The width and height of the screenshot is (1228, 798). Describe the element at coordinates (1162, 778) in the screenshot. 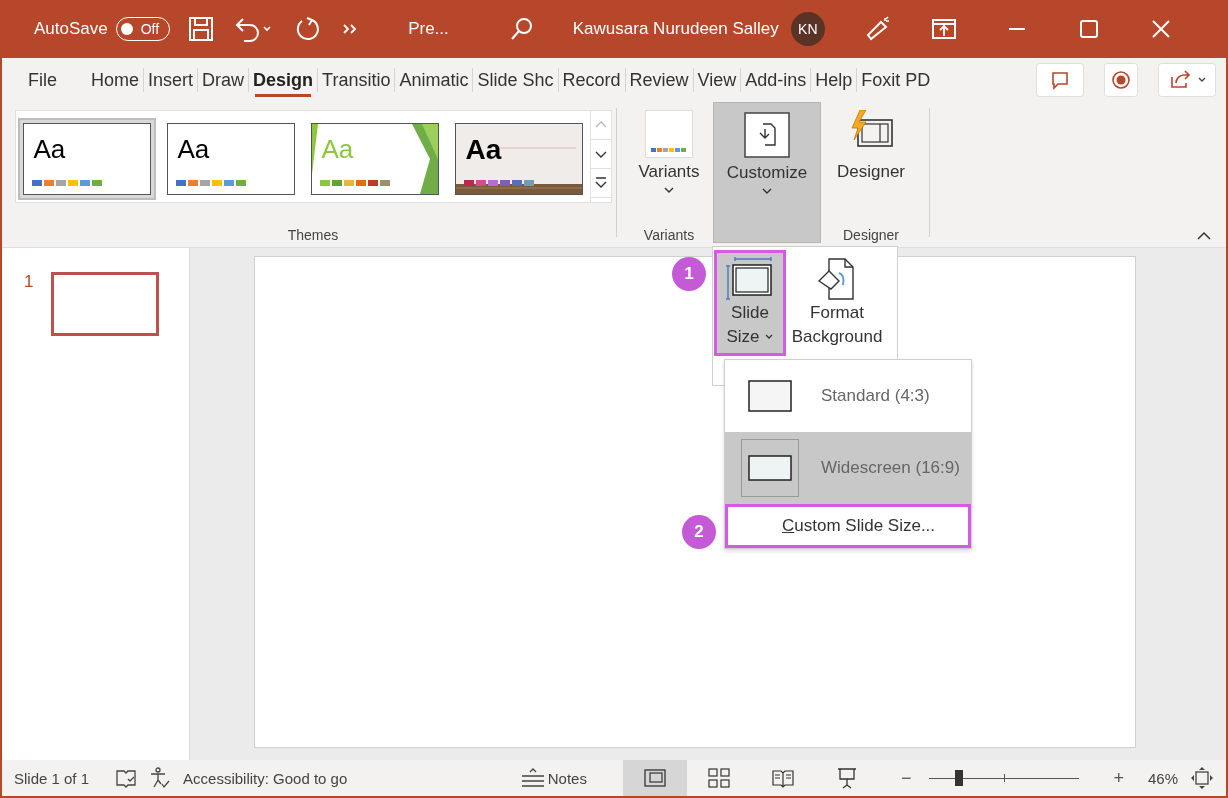

I see `zoom-level: 46%` at that location.